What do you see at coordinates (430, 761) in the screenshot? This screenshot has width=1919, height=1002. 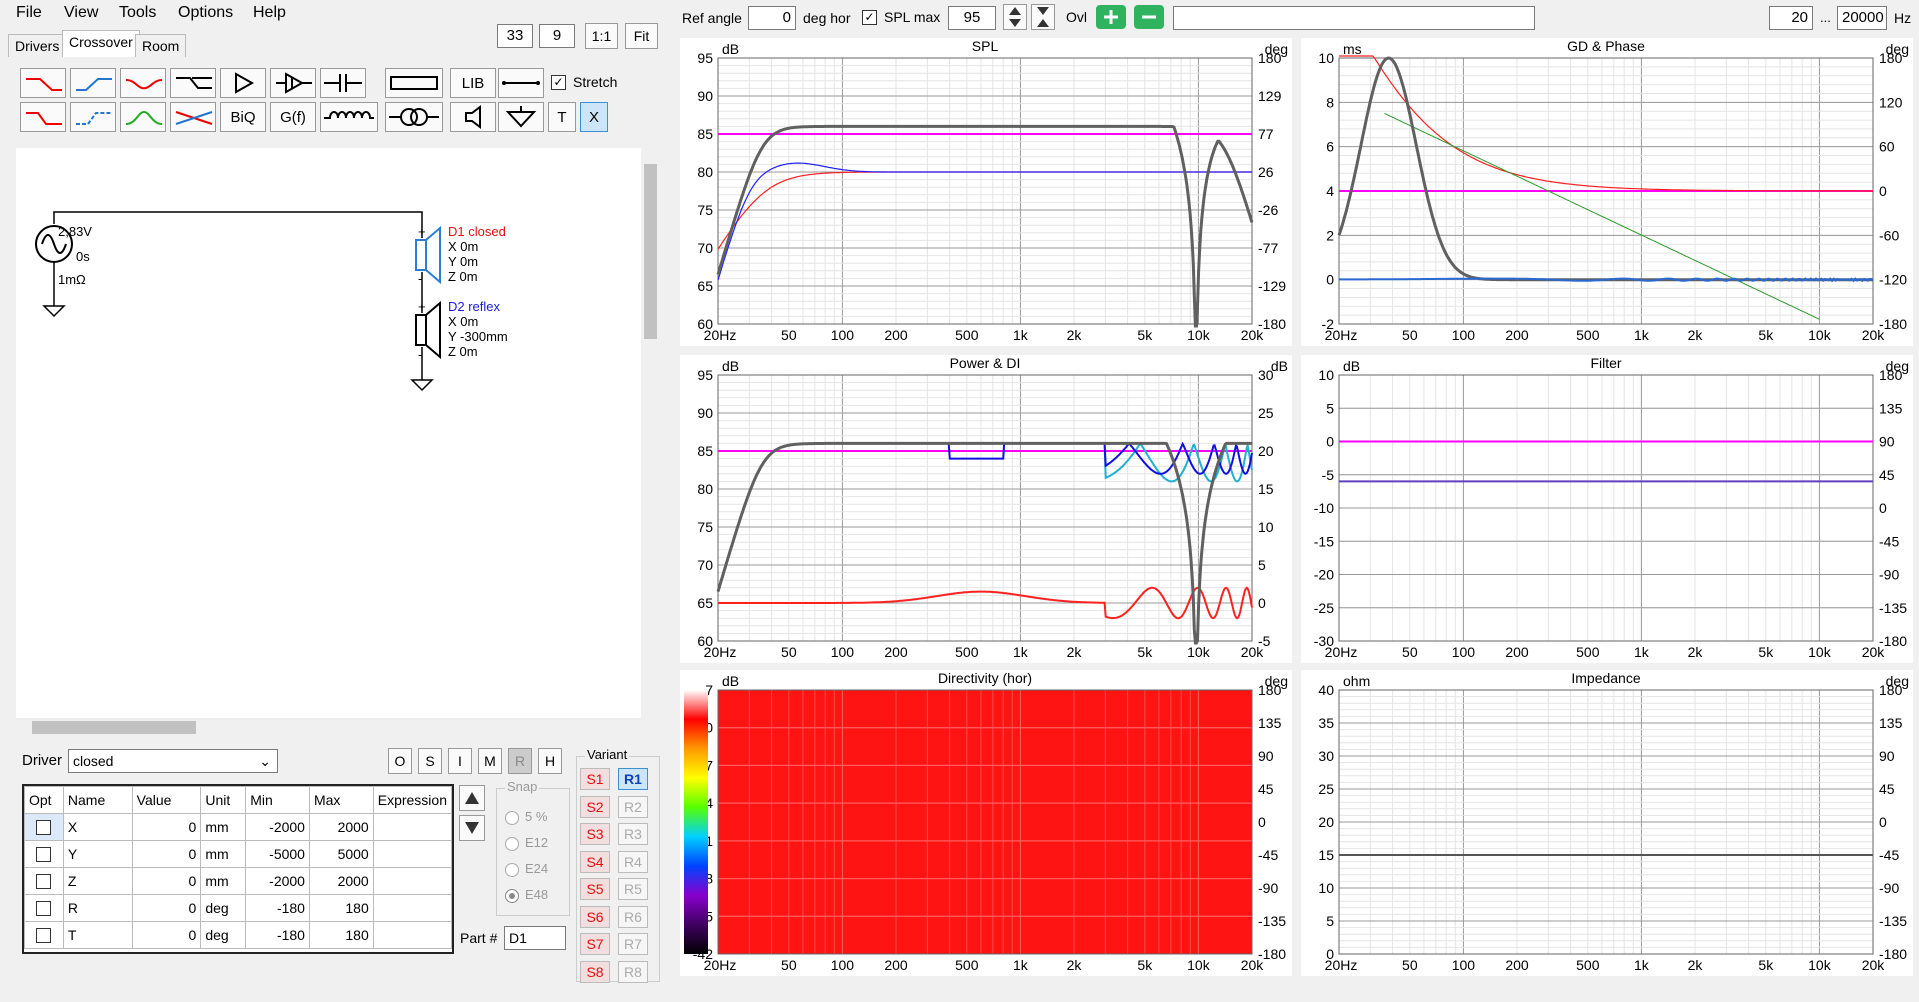 I see `option-s-button: S` at bounding box center [430, 761].